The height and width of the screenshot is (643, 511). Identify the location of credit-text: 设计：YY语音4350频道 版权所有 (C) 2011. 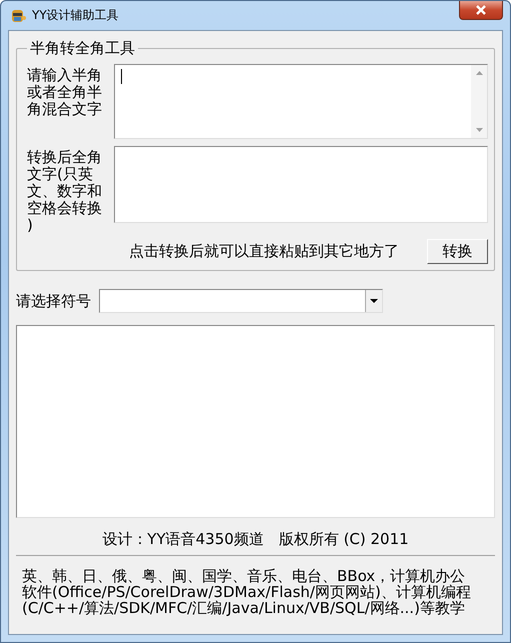
(255, 539).